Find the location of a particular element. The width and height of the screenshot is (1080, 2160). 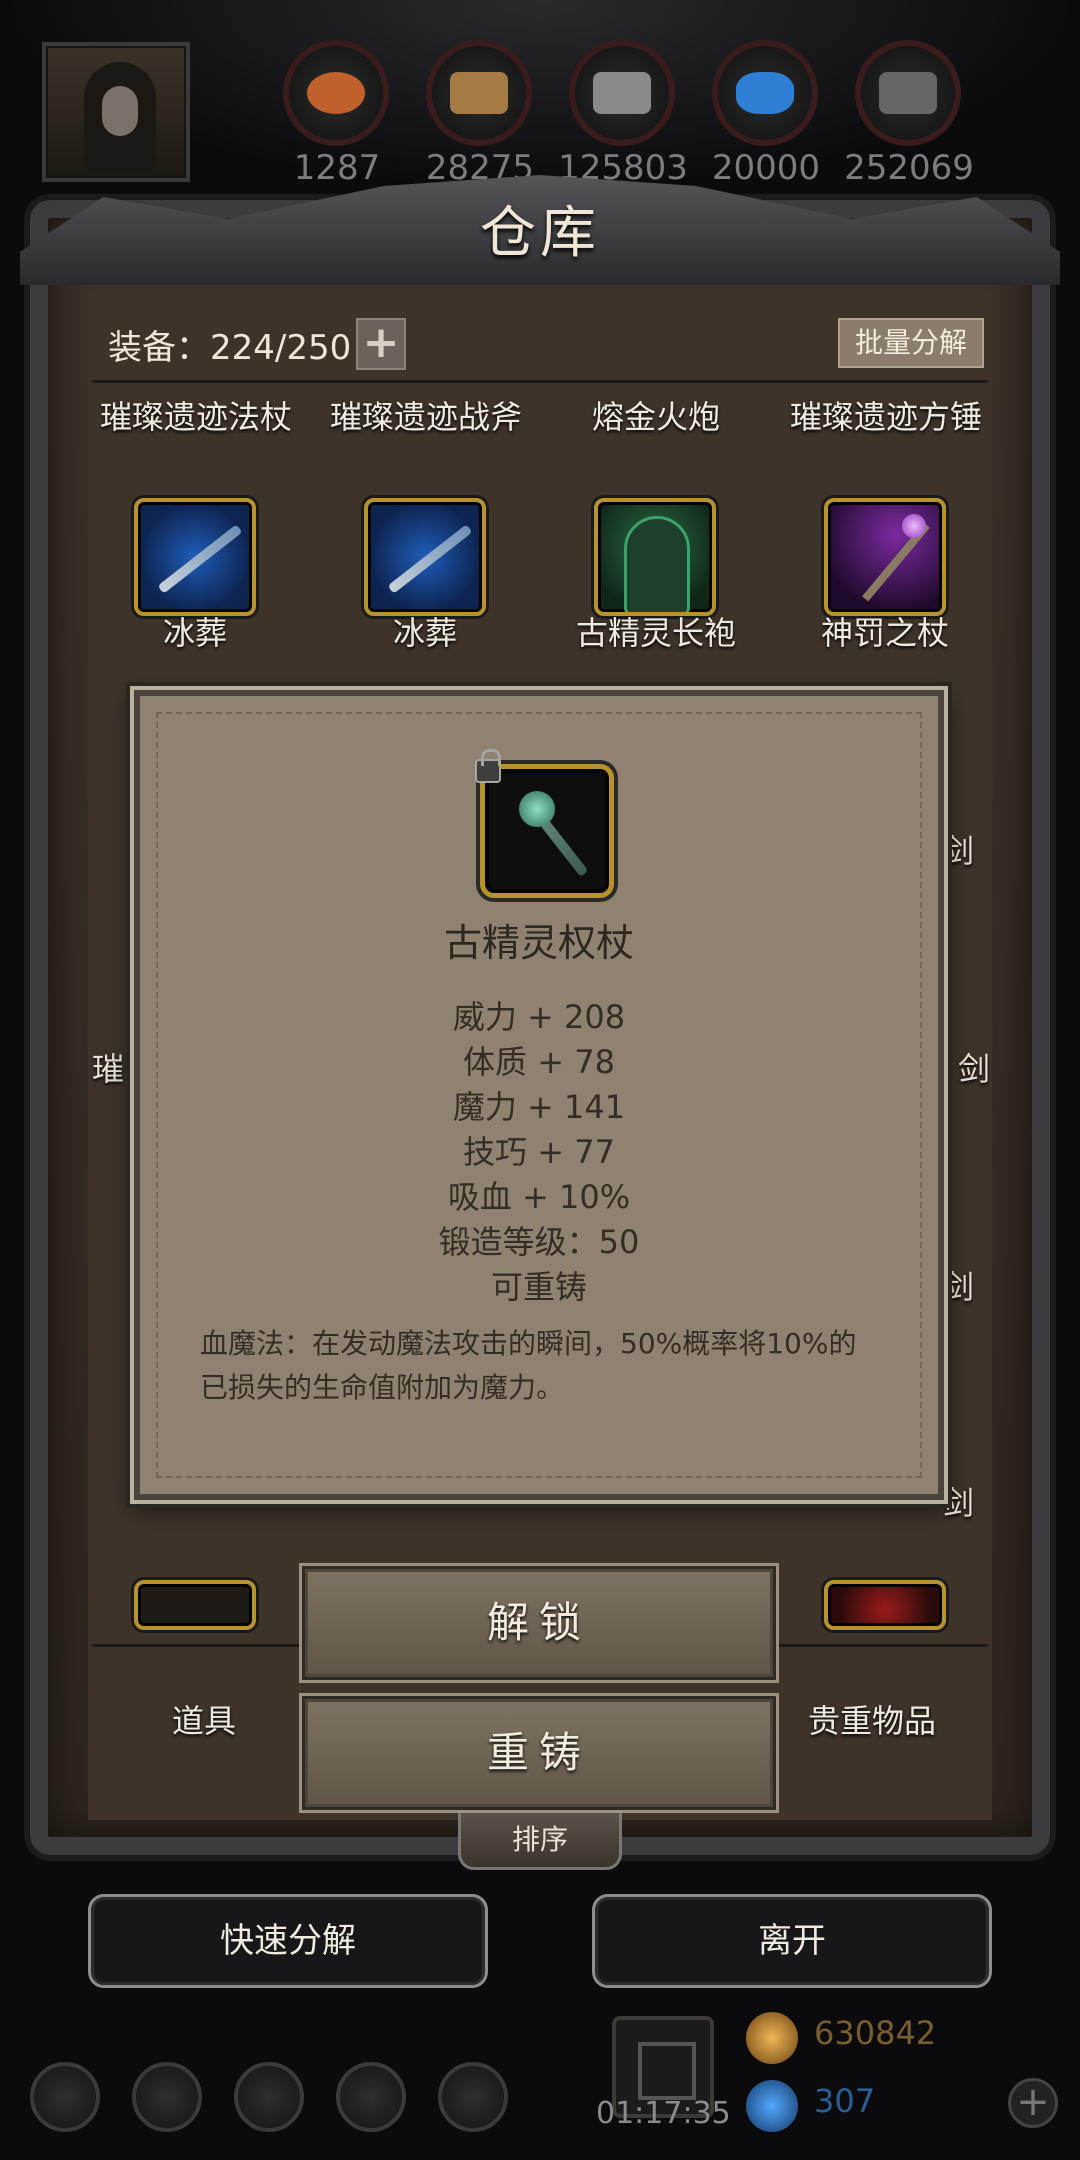

stat-line: 锻造等级：50 is located at coordinates (539, 1242).